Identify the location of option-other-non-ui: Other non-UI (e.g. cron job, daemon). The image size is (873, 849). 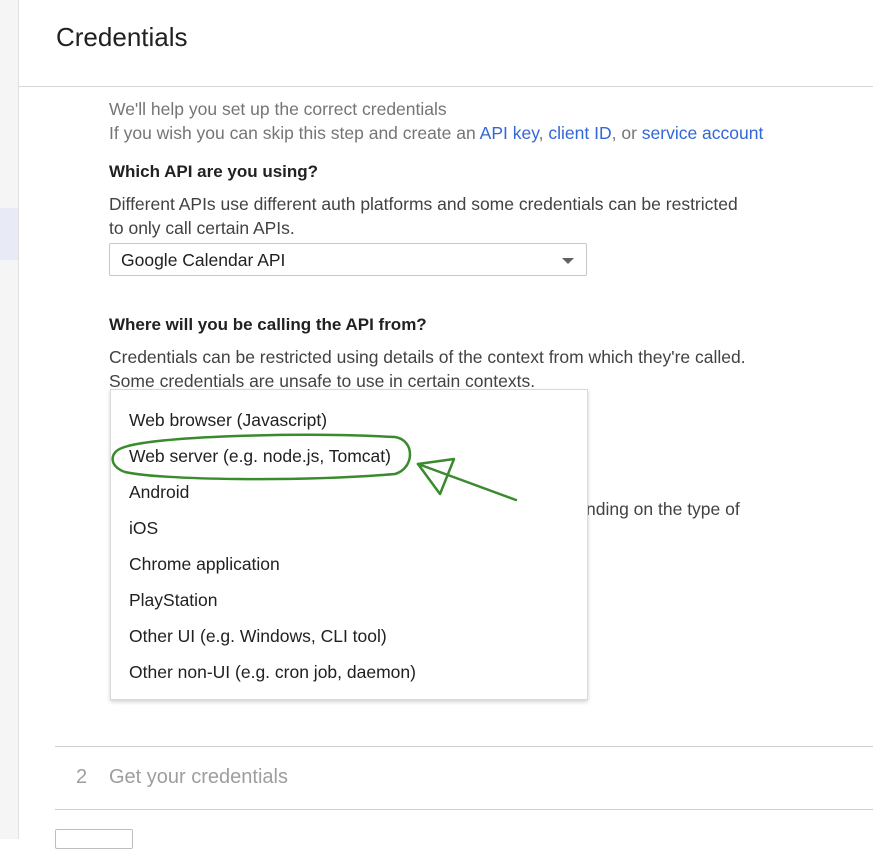
(272, 672).